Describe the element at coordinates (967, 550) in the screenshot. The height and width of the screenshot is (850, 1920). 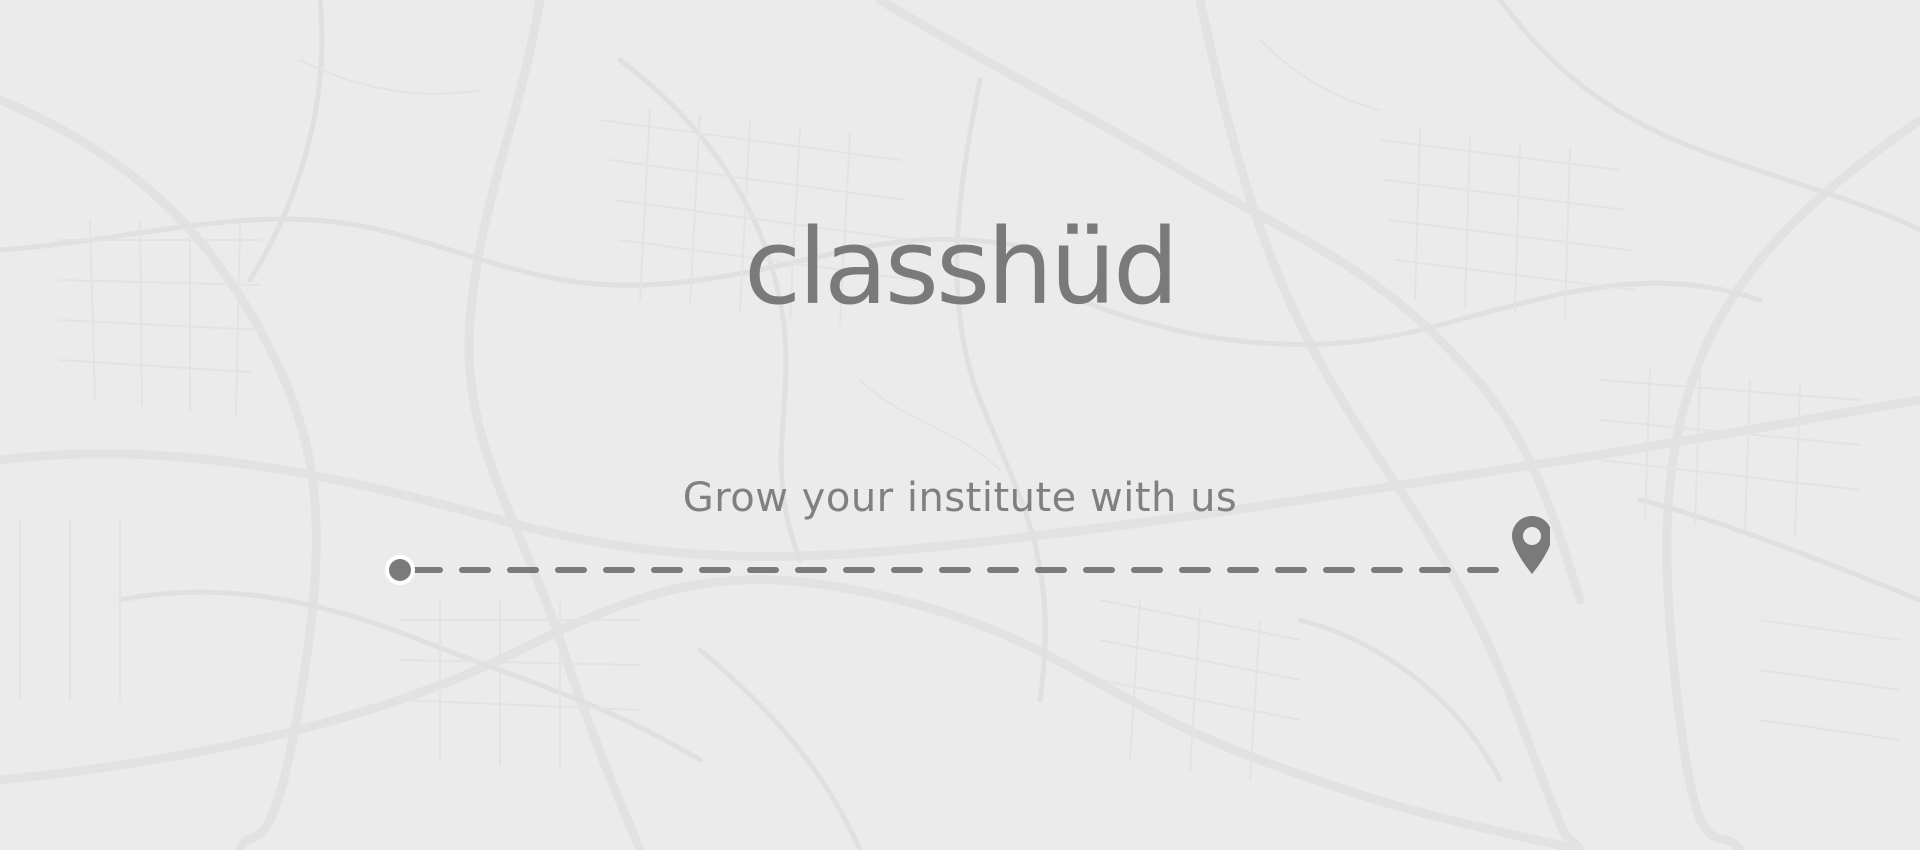
I see `route-graphic` at that location.